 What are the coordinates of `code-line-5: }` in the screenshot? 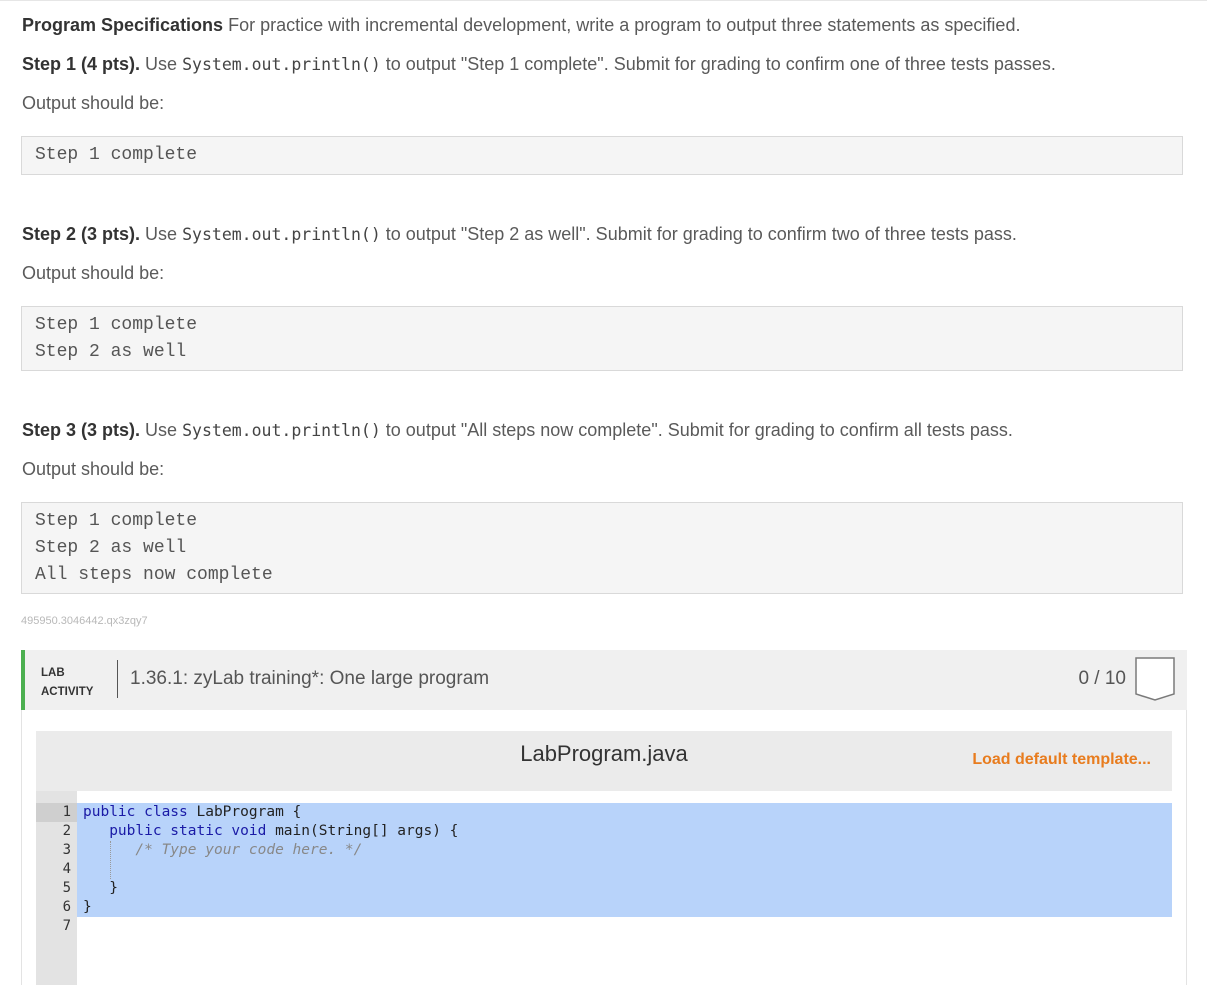 It's located at (270, 888).